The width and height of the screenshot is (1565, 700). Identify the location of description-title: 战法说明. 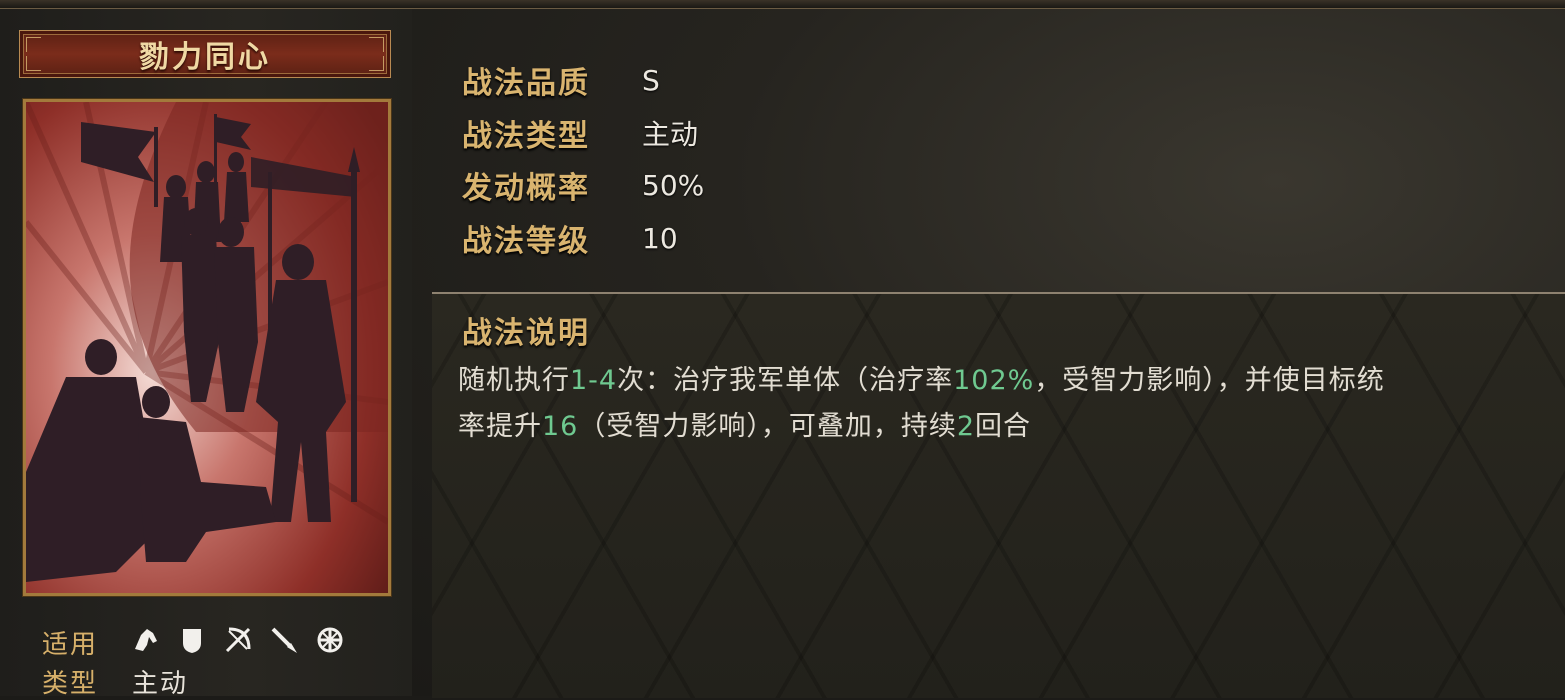
(526, 333).